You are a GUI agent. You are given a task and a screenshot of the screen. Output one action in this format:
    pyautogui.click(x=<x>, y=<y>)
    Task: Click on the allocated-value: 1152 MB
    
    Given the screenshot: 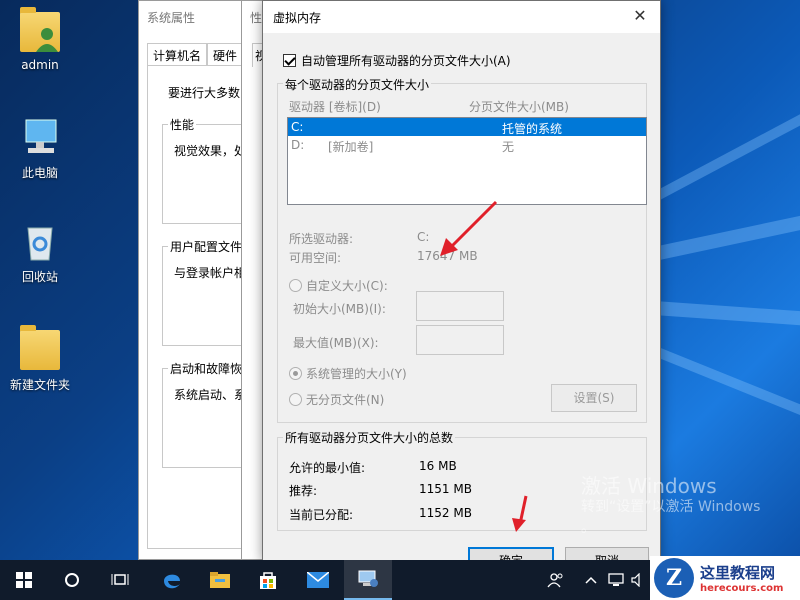 What is the action you would take?
    pyautogui.click(x=445, y=513)
    